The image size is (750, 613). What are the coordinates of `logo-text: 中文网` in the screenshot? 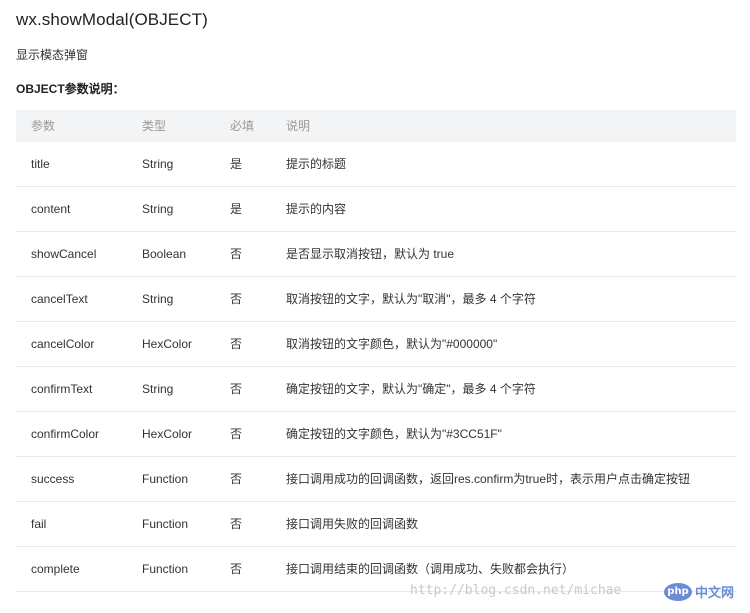 It's located at (715, 592).